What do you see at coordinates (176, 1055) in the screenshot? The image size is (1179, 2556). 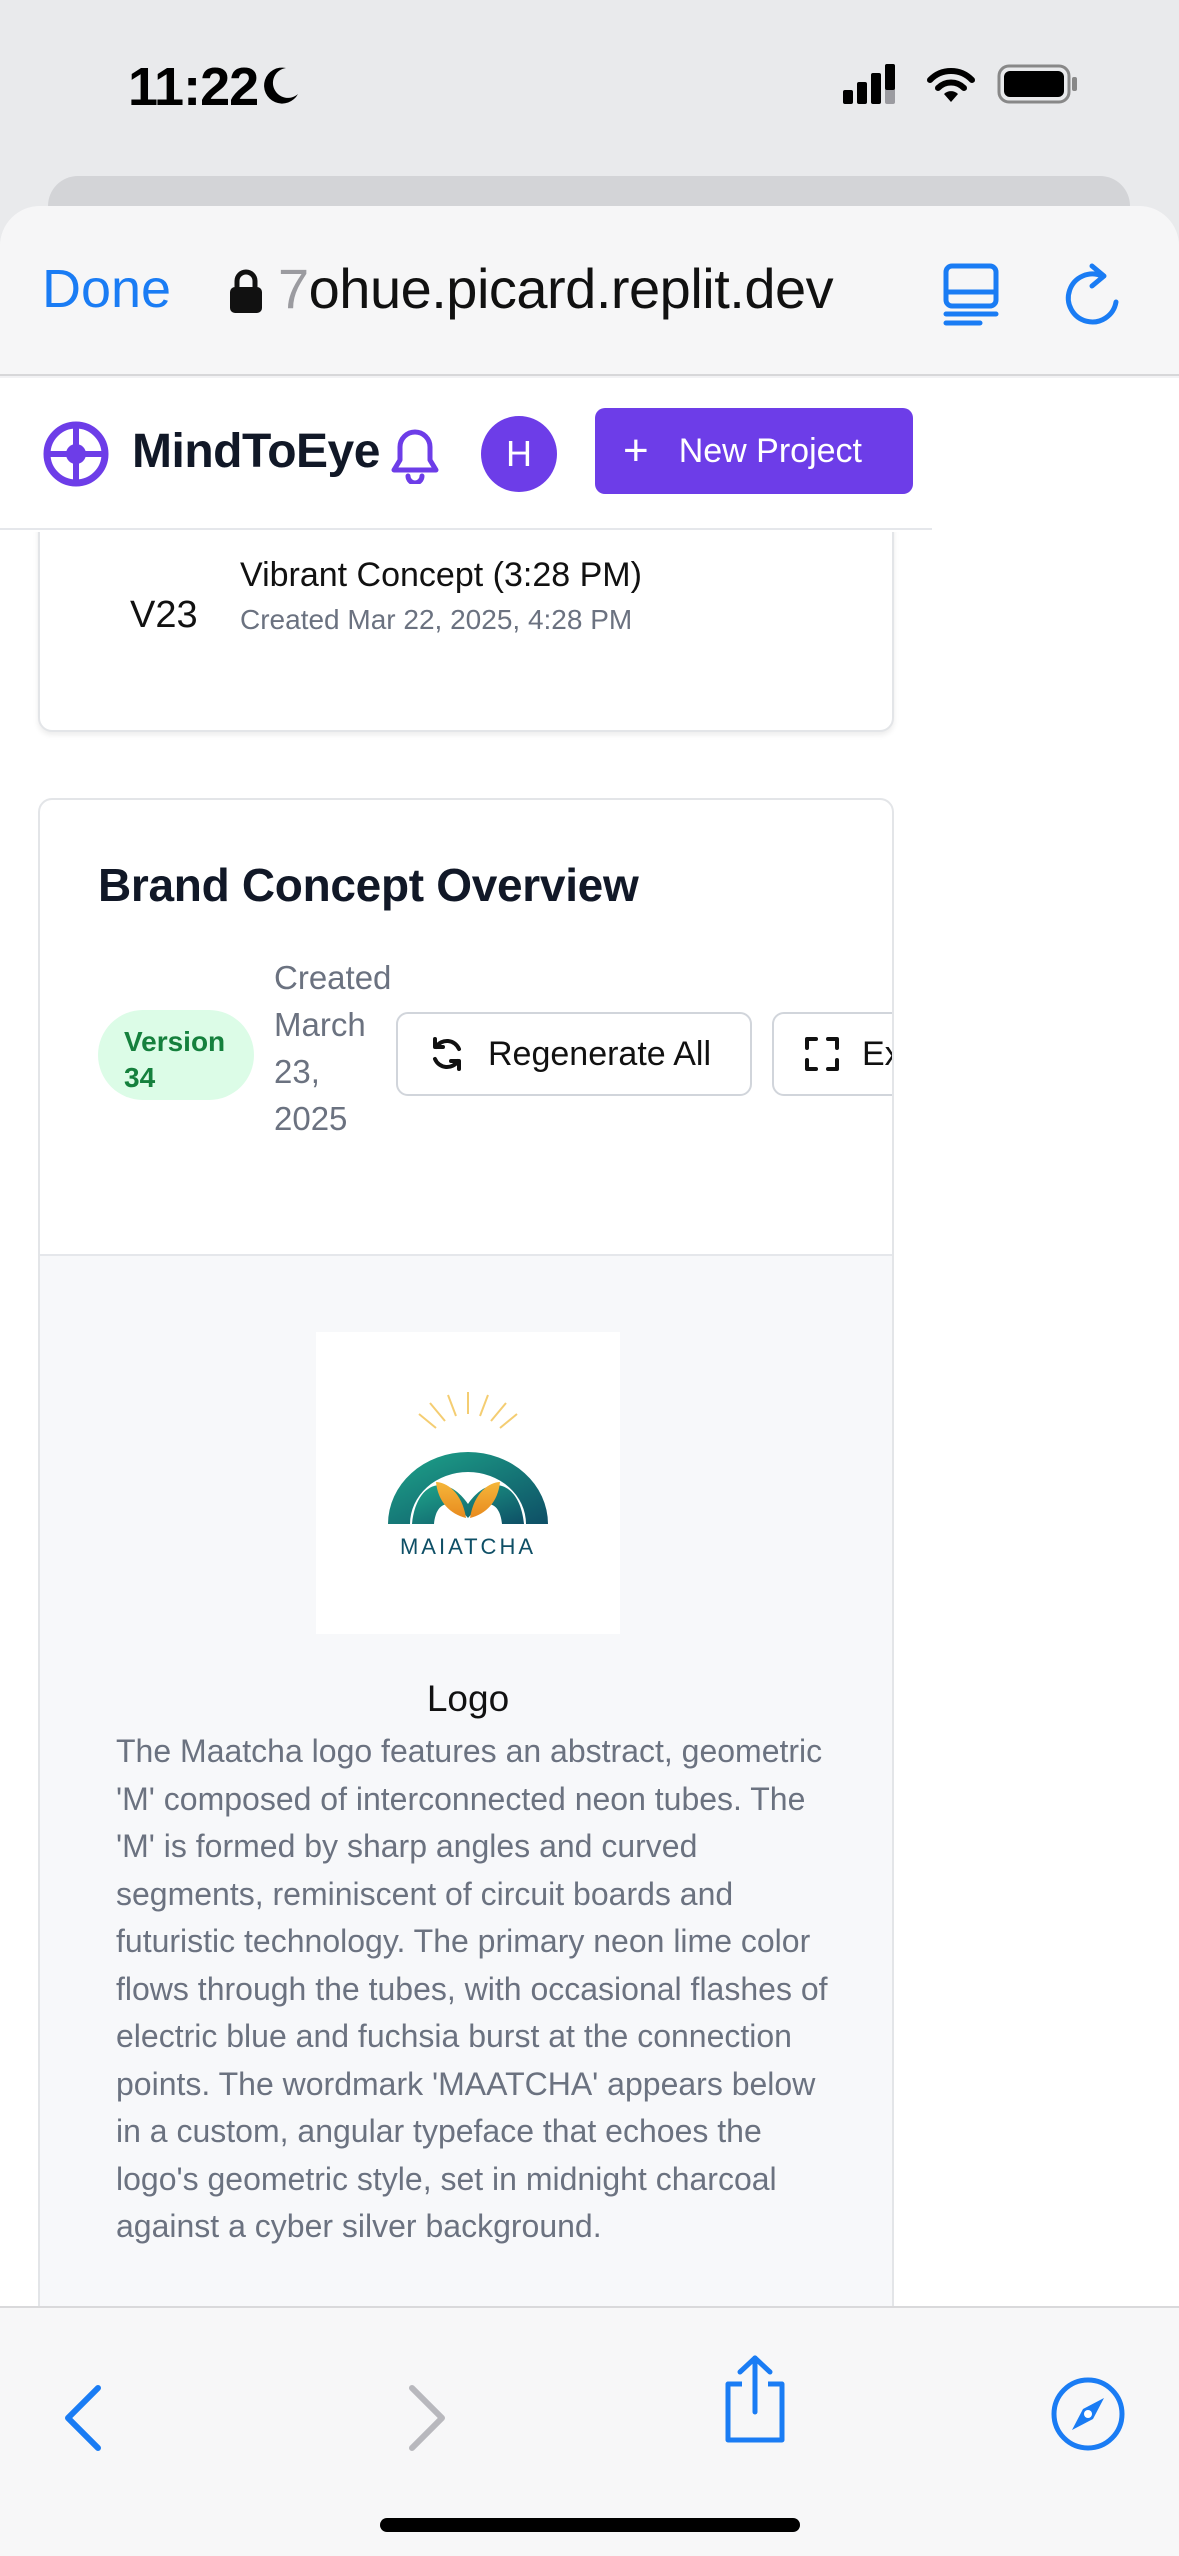 I see `version-badge: Version 34` at bounding box center [176, 1055].